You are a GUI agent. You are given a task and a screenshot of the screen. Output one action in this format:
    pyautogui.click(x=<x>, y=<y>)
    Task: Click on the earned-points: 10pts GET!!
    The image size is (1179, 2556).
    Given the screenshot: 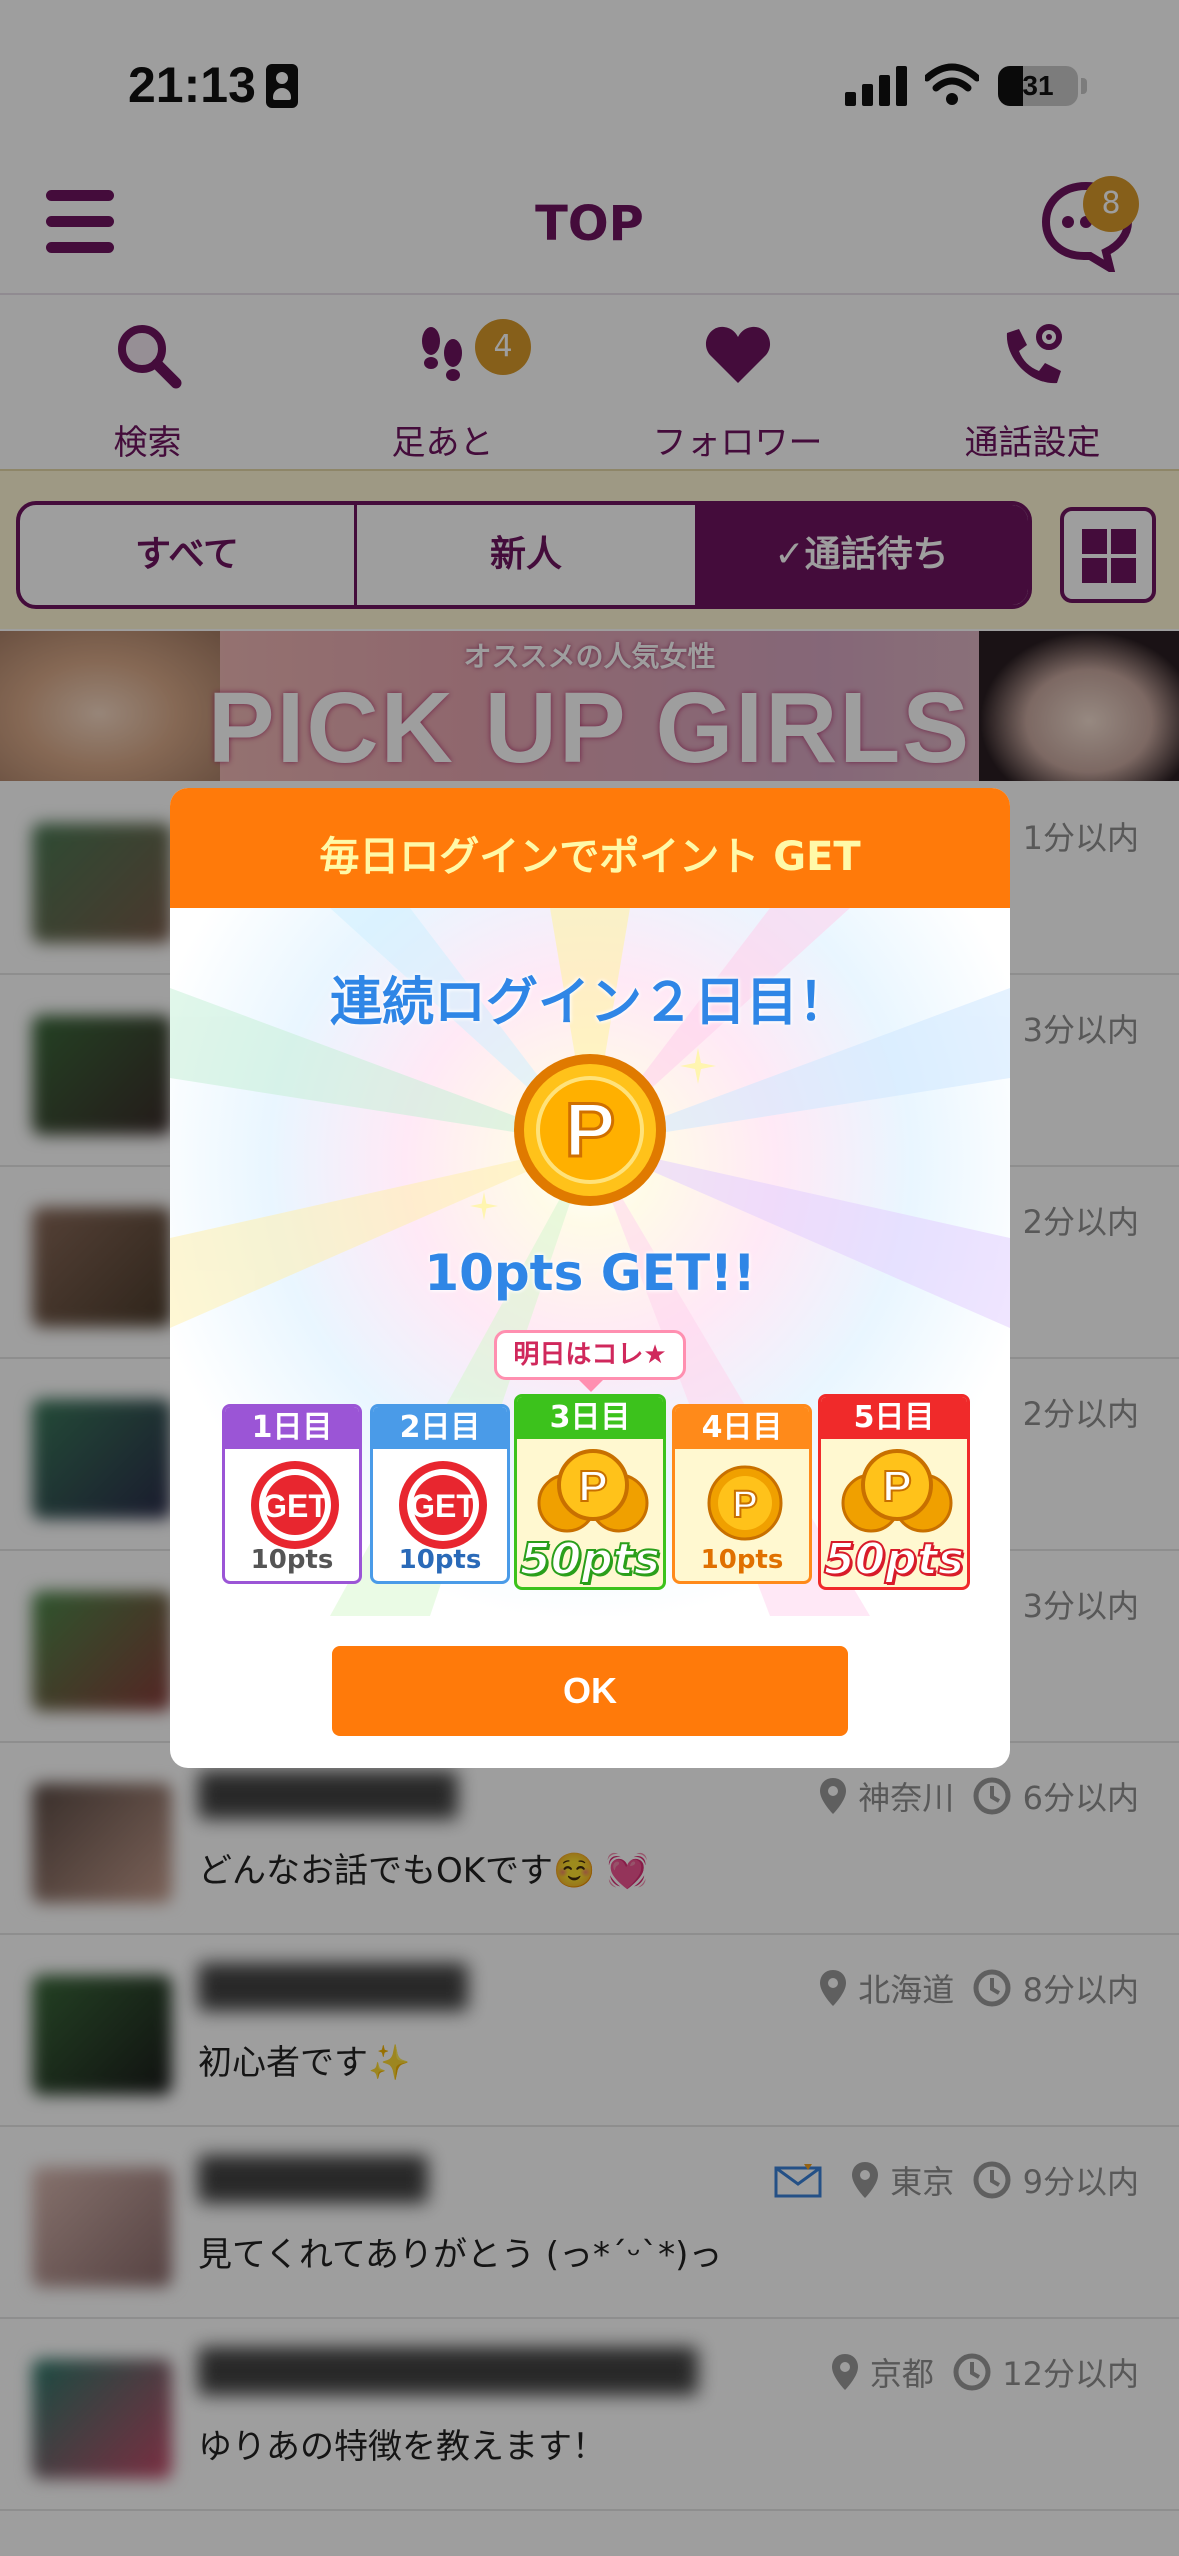 What is the action you would take?
    pyautogui.click(x=590, y=1273)
    